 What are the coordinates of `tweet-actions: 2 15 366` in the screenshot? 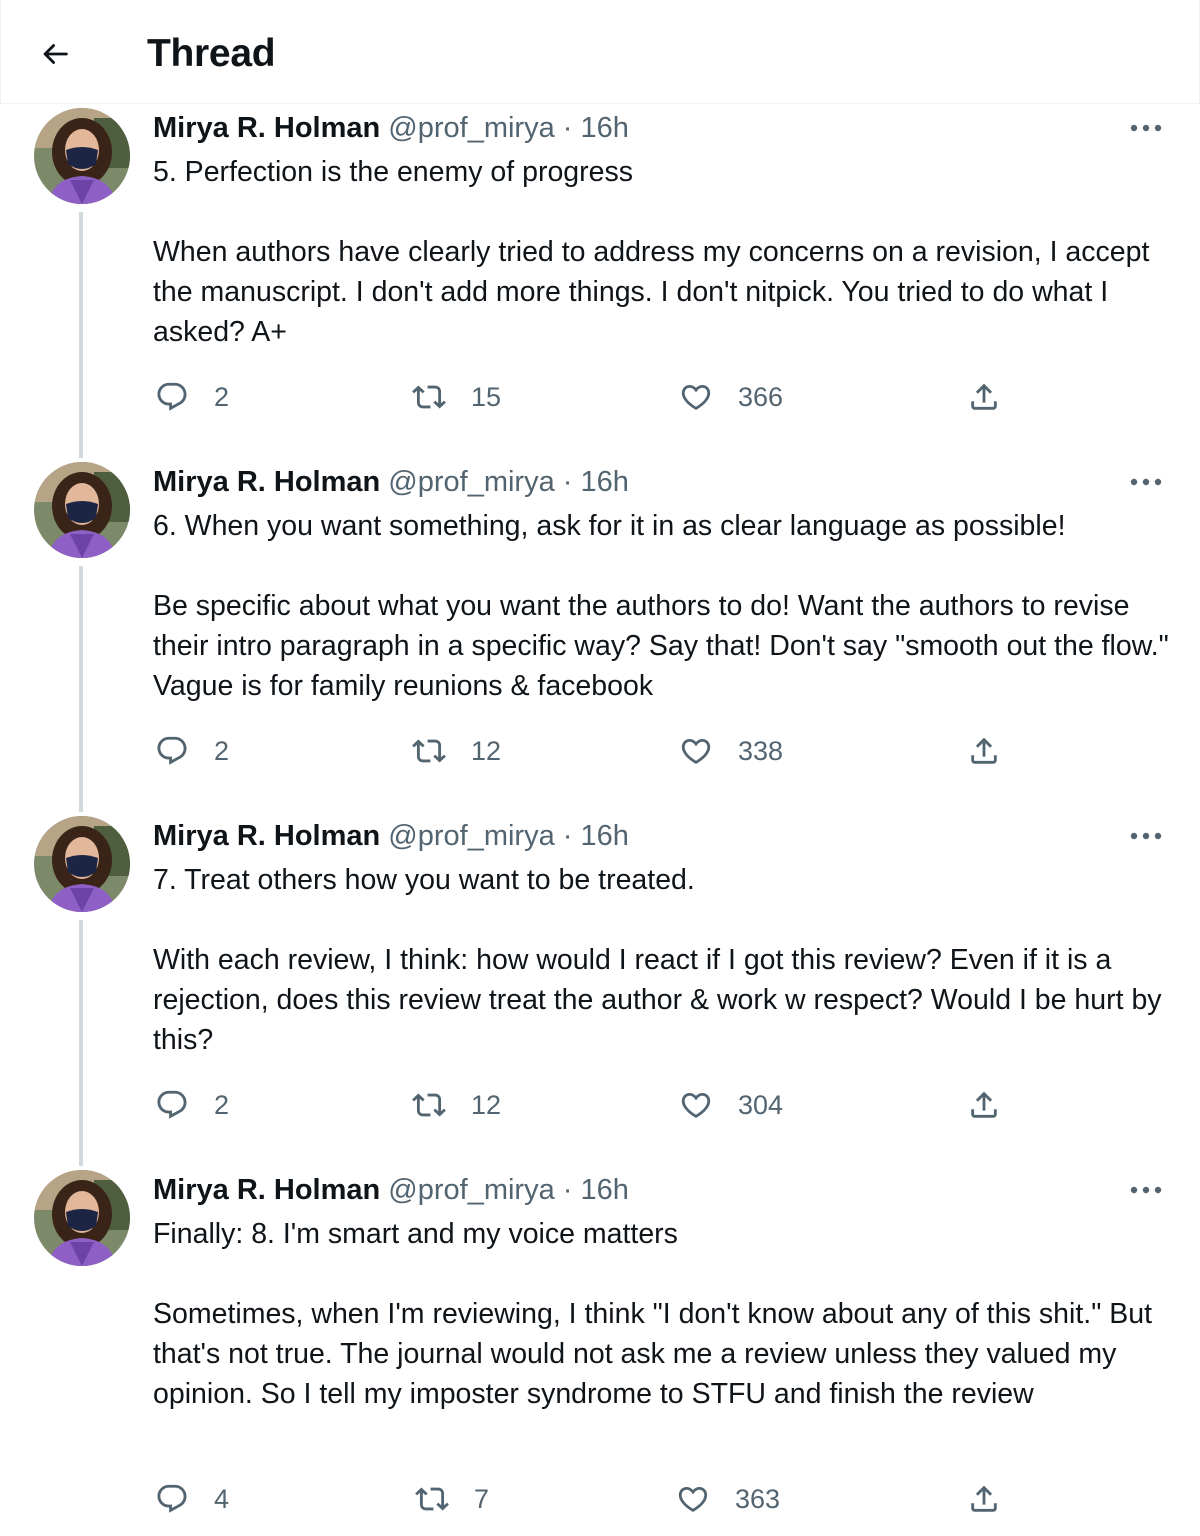 It's located at (600, 397).